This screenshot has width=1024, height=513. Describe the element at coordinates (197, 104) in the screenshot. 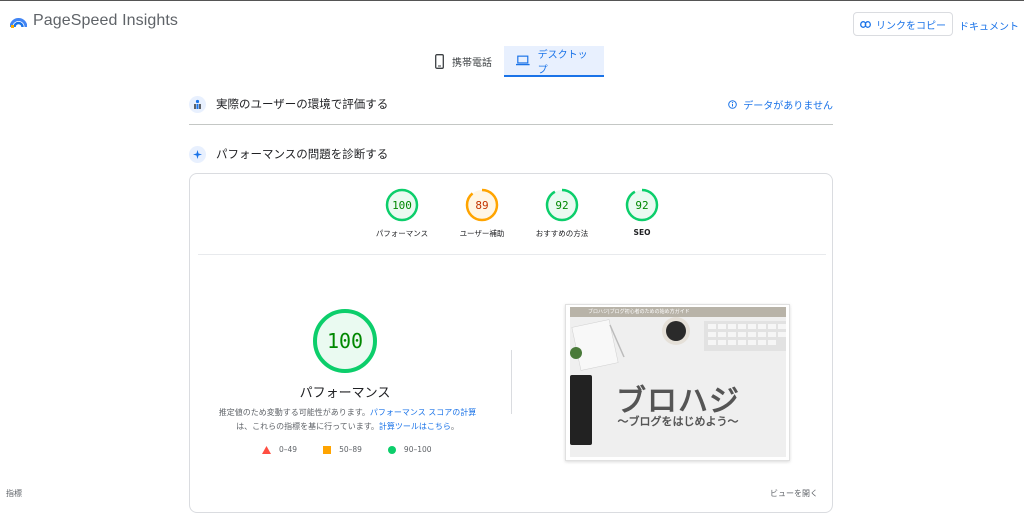

I see `users-icon` at that location.